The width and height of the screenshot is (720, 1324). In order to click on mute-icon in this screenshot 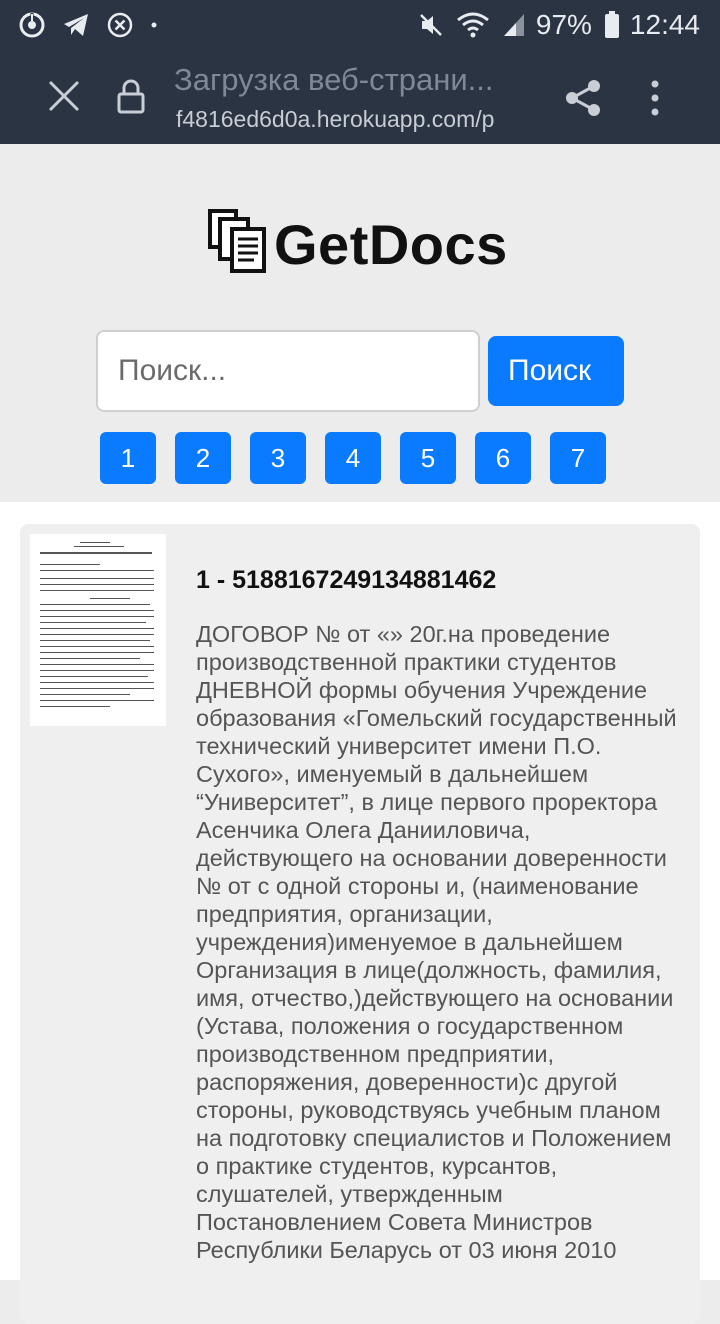, I will do `click(431, 25)`.